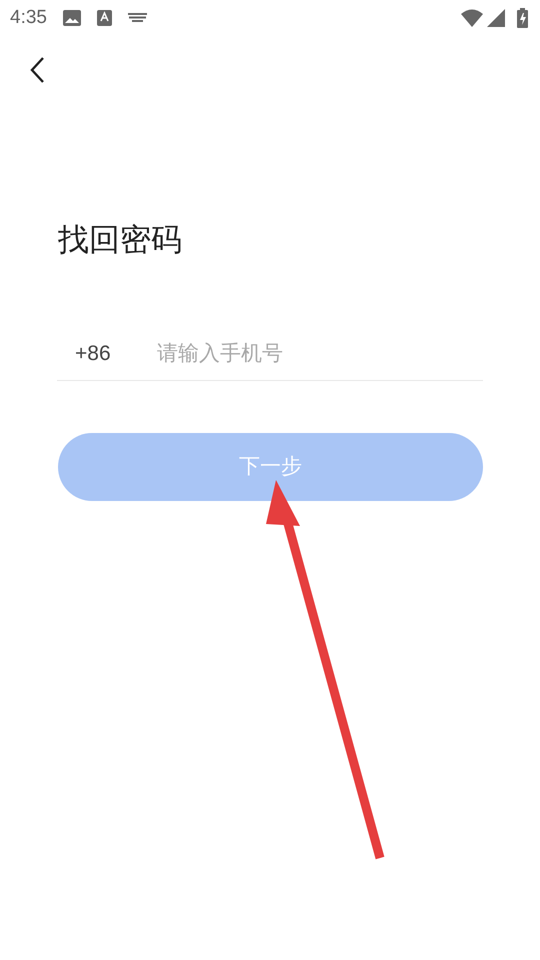 This screenshot has height=960, width=540. Describe the element at coordinates (28, 18) in the screenshot. I see `status-time: 4:35` at that location.